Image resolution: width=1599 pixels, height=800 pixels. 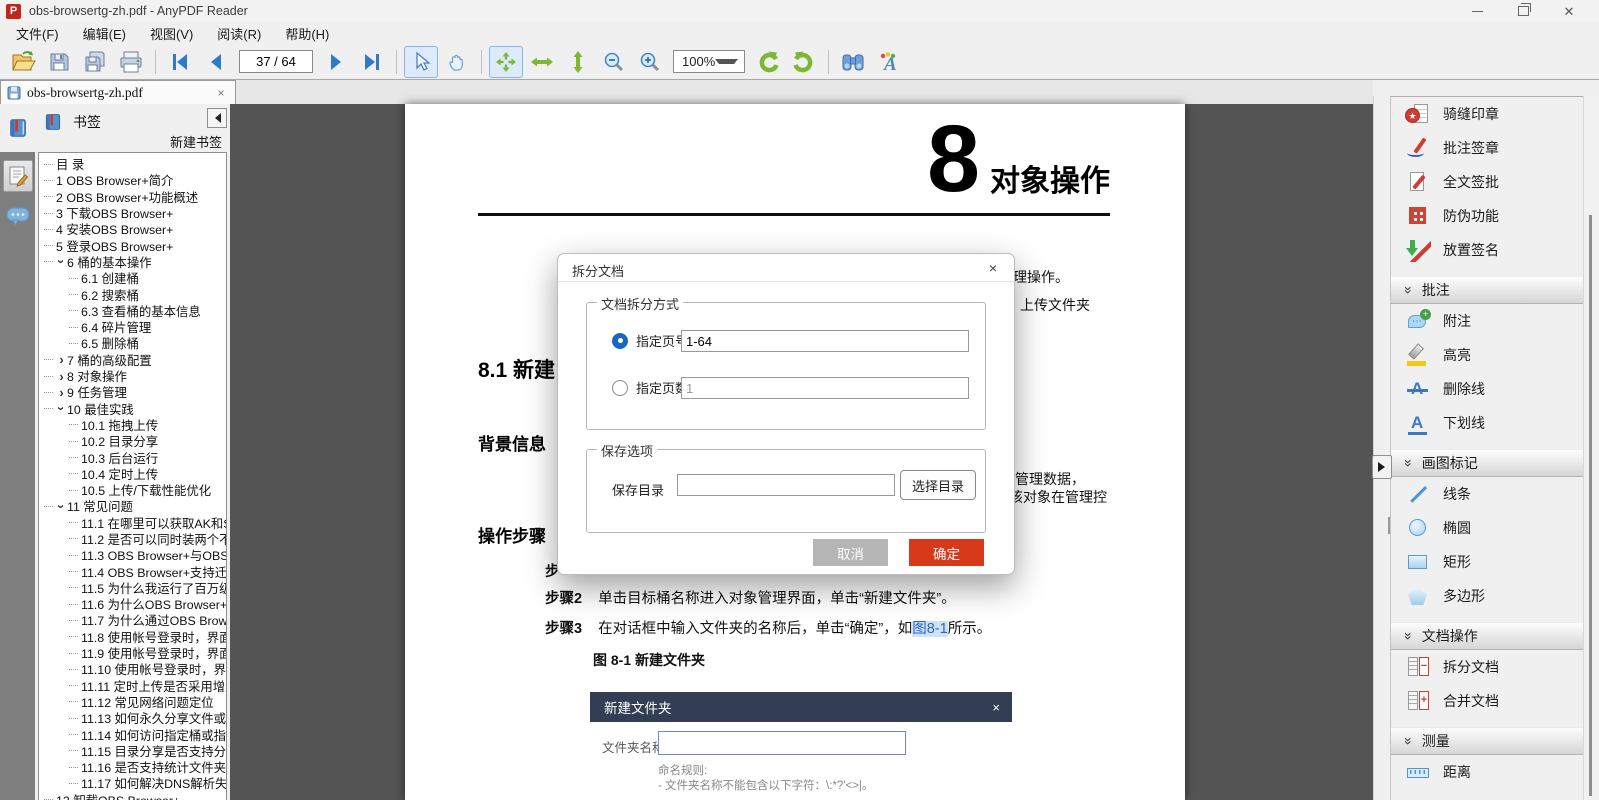 What do you see at coordinates (650, 62) in the screenshot?
I see `zoom-in-button` at bounding box center [650, 62].